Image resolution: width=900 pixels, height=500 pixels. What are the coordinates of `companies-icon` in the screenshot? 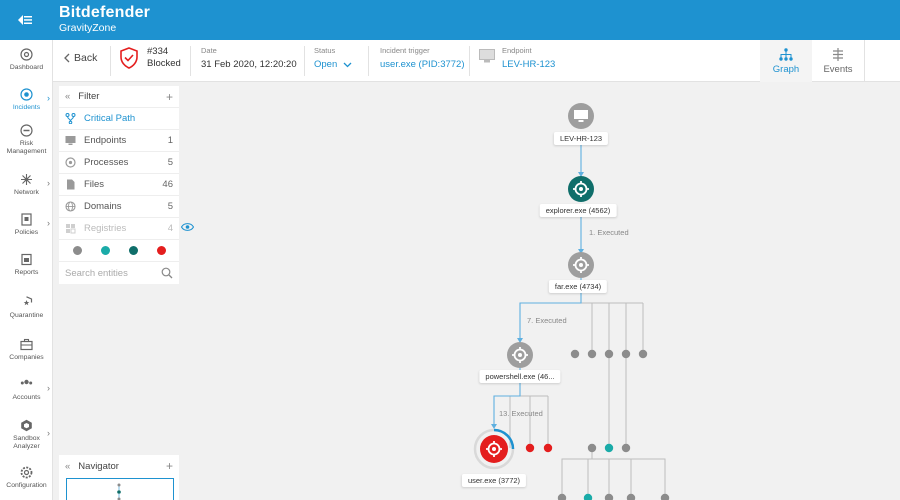 It's located at (26, 344).